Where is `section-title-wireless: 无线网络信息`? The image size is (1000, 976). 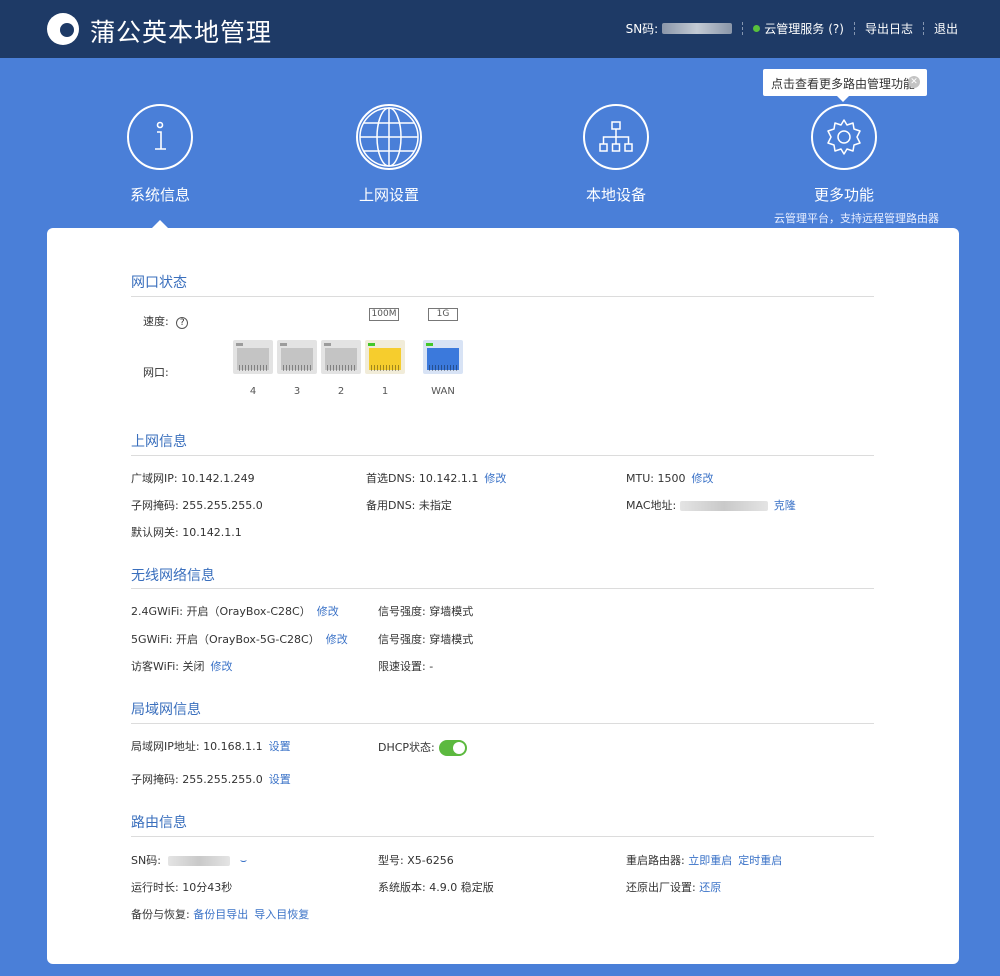 section-title-wireless: 无线网络信息 is located at coordinates (173, 576).